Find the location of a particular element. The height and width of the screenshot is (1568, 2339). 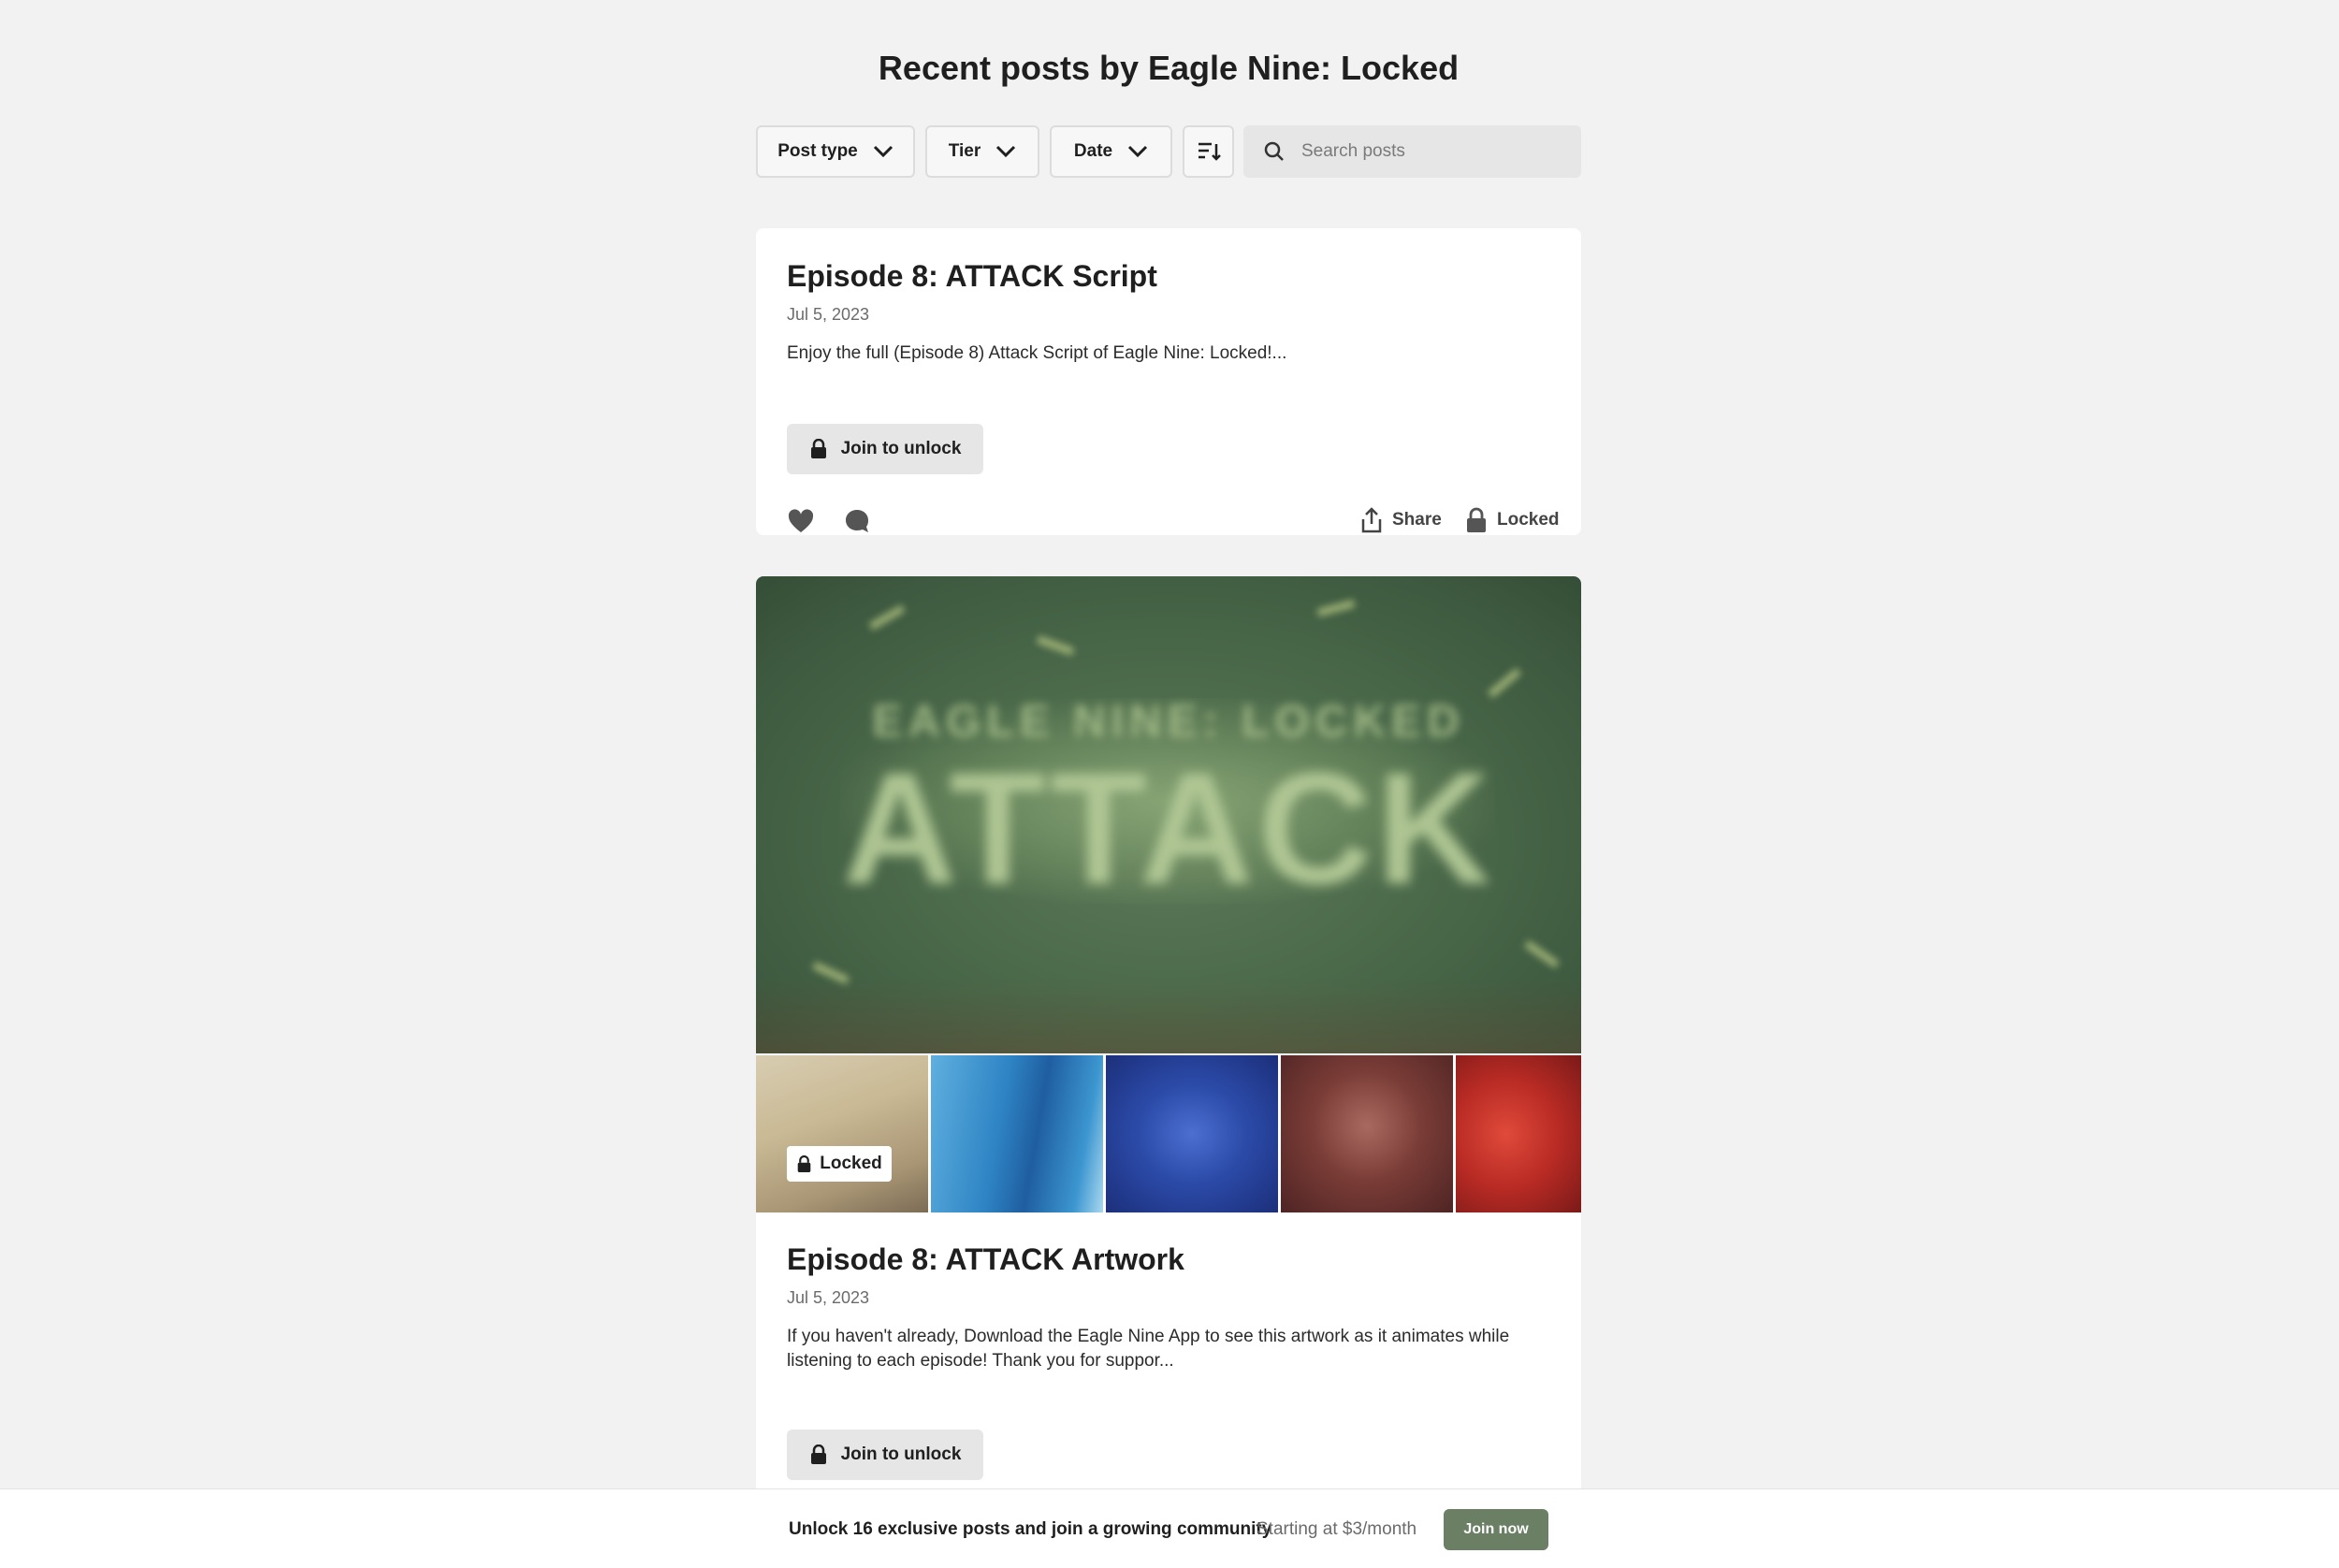

share-icon is located at coordinates (1371, 520).